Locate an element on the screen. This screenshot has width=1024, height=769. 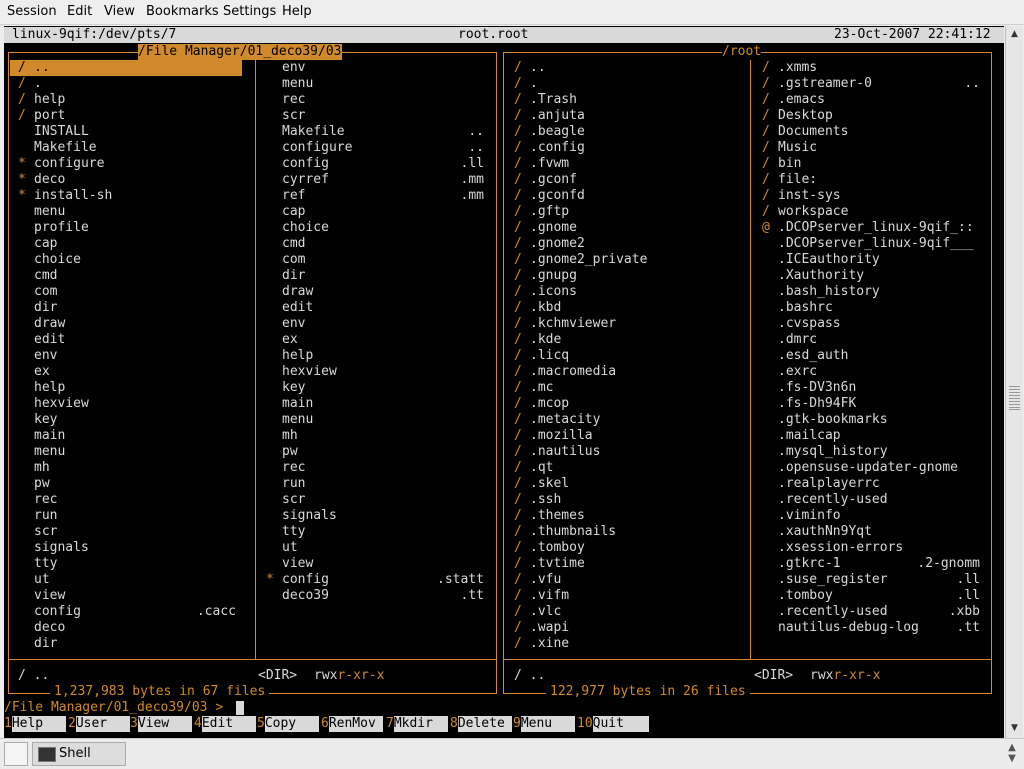
fkey-help-button: 1Help is located at coordinates (35, 724).